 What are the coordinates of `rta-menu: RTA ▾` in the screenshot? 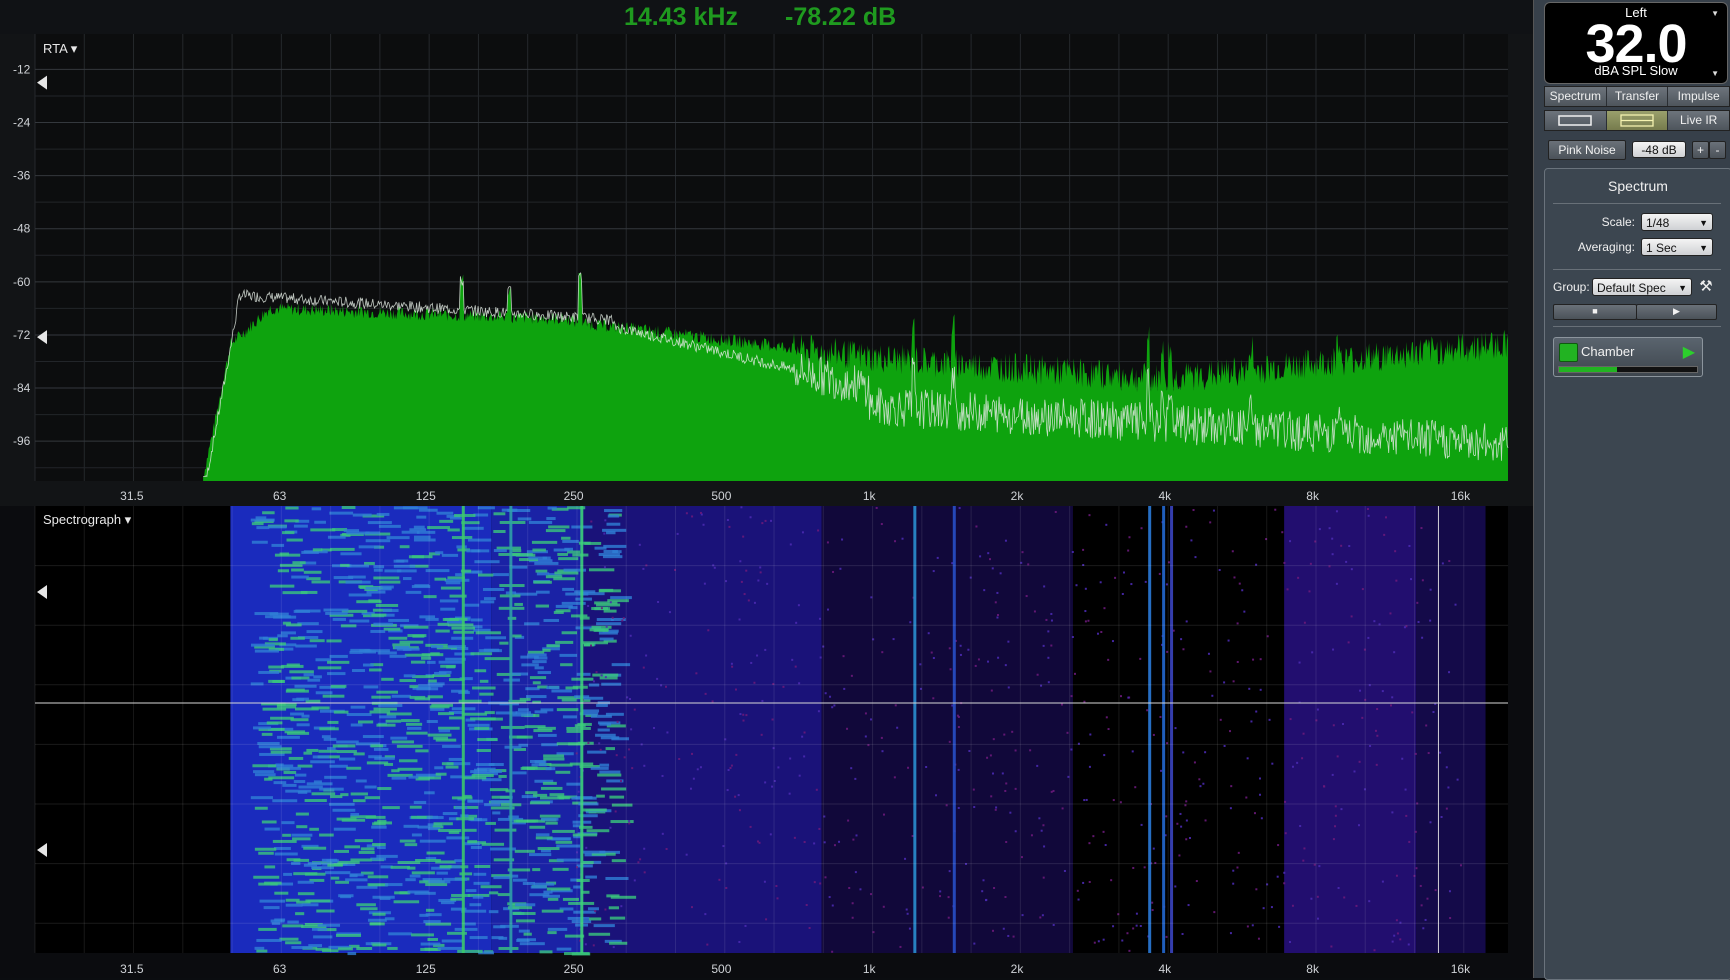 It's located at (60, 49).